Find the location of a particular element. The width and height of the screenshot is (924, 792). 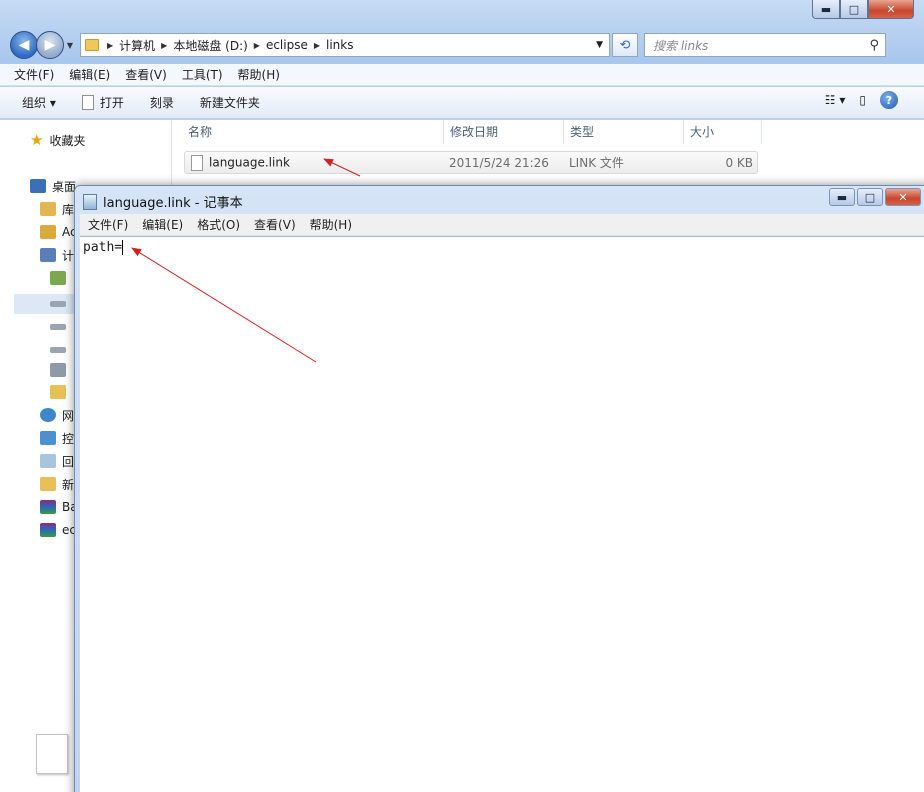

notepad-menu-edit: 编辑(E) is located at coordinates (162, 224).